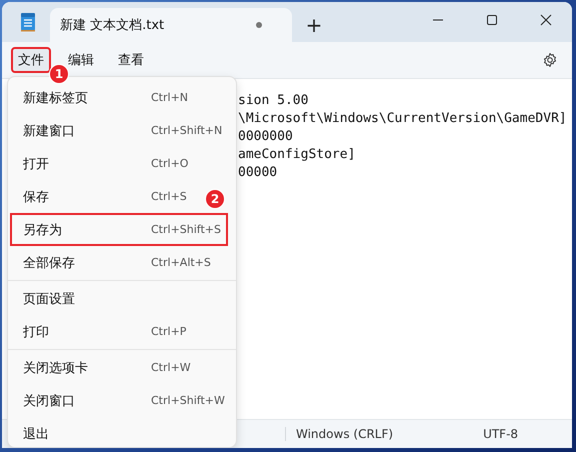 This screenshot has width=576, height=452. Describe the element at coordinates (56, 98) in the screenshot. I see `menu-item-label: 新建标签页` at that location.